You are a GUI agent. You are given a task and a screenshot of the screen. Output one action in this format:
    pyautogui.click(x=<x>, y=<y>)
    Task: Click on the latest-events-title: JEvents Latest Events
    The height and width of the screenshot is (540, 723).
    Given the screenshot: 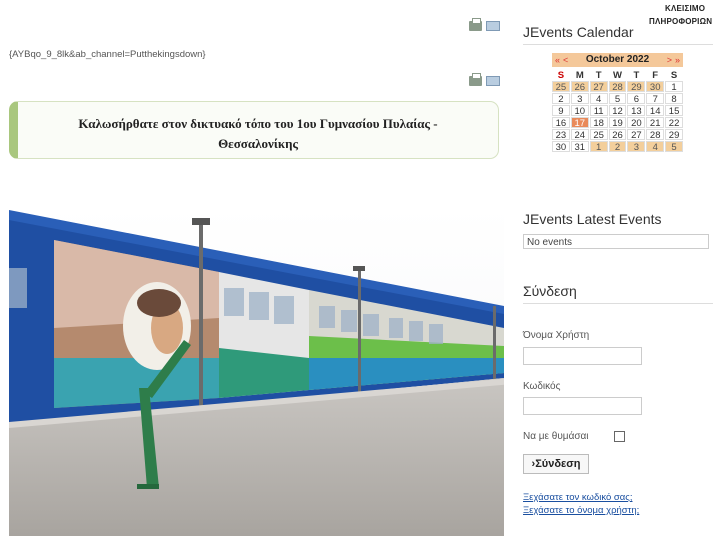 What is the action you would take?
    pyautogui.click(x=592, y=219)
    